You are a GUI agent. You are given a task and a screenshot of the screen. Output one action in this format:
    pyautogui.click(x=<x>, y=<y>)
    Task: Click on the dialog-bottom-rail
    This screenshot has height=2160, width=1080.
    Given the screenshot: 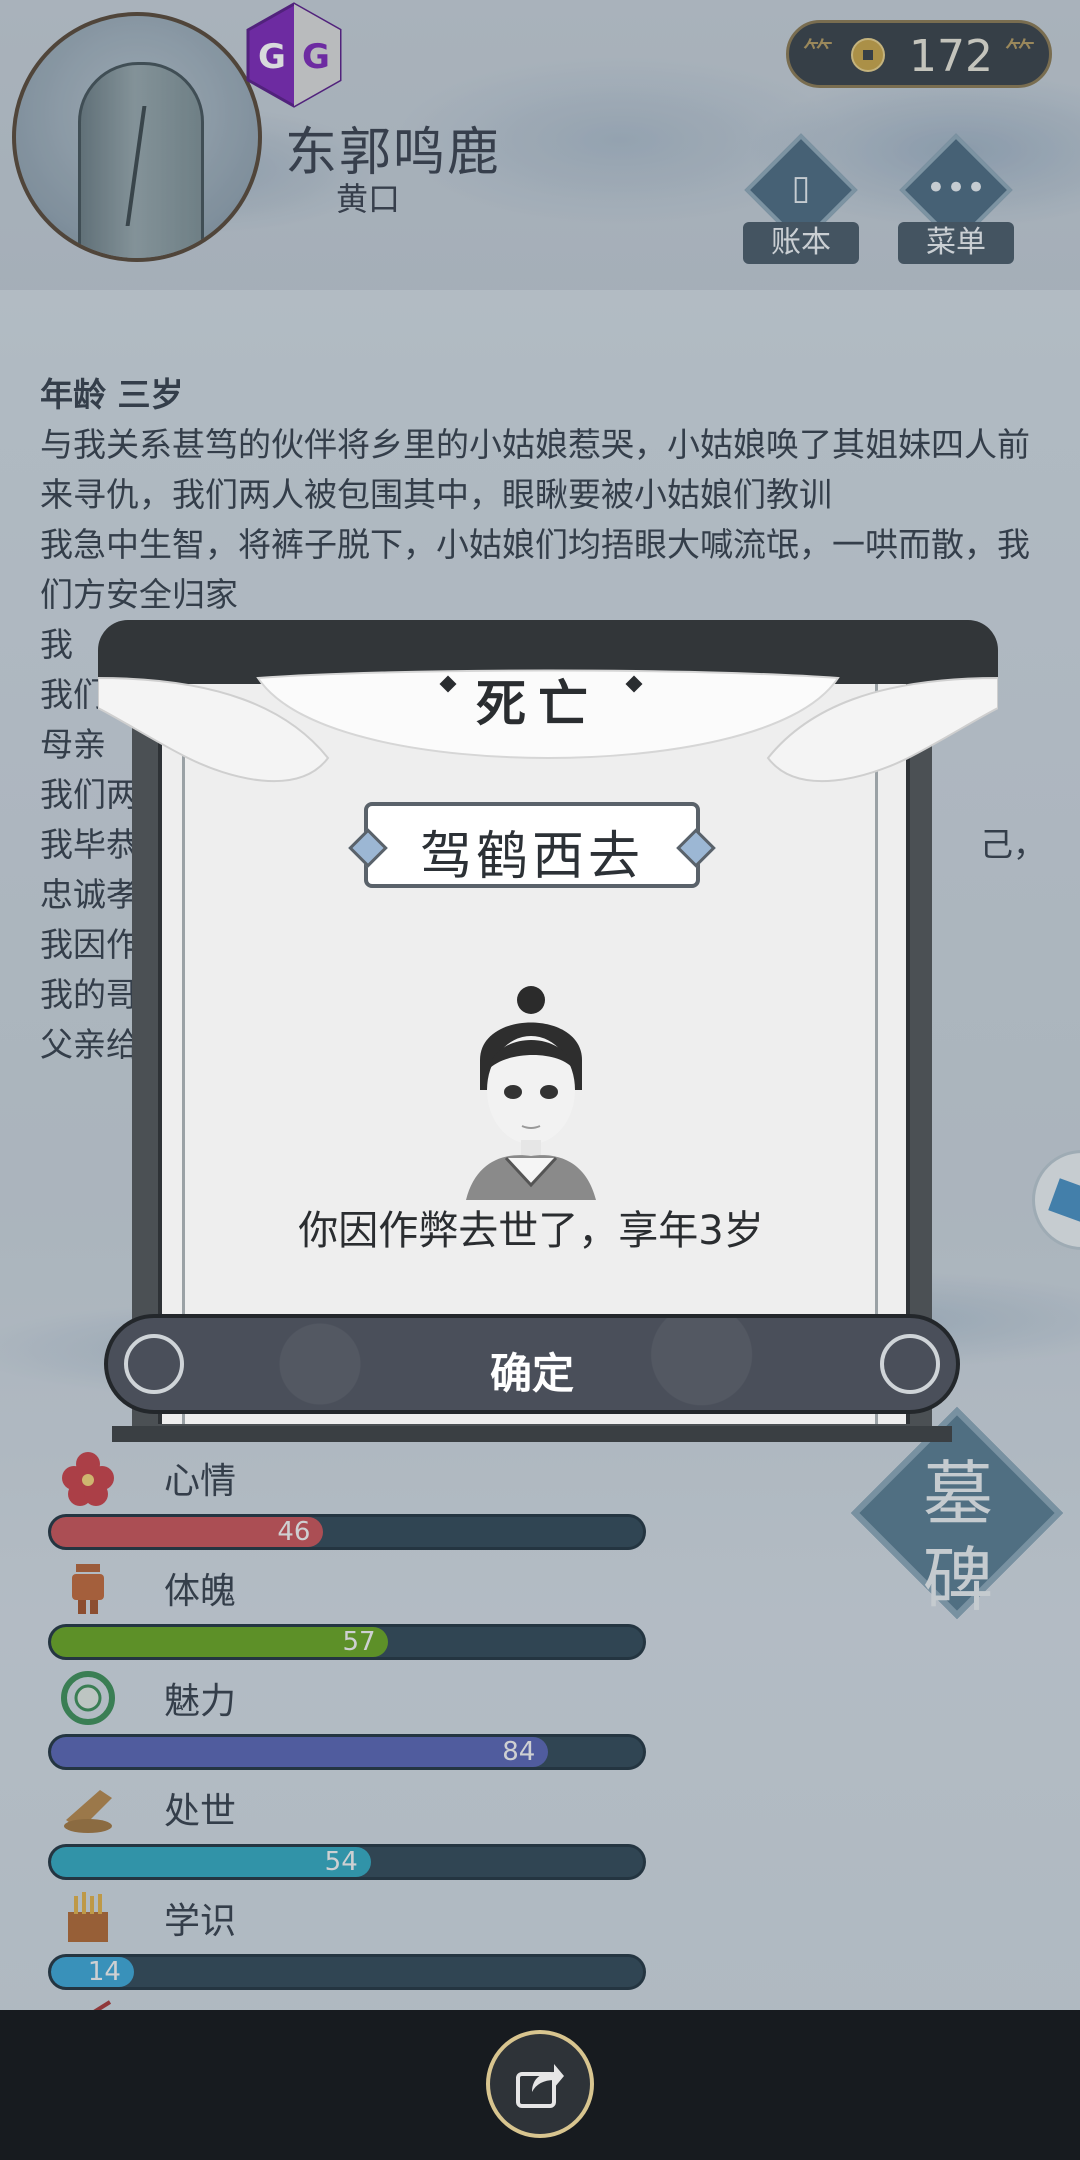 What is the action you would take?
    pyautogui.click(x=532, y=1434)
    